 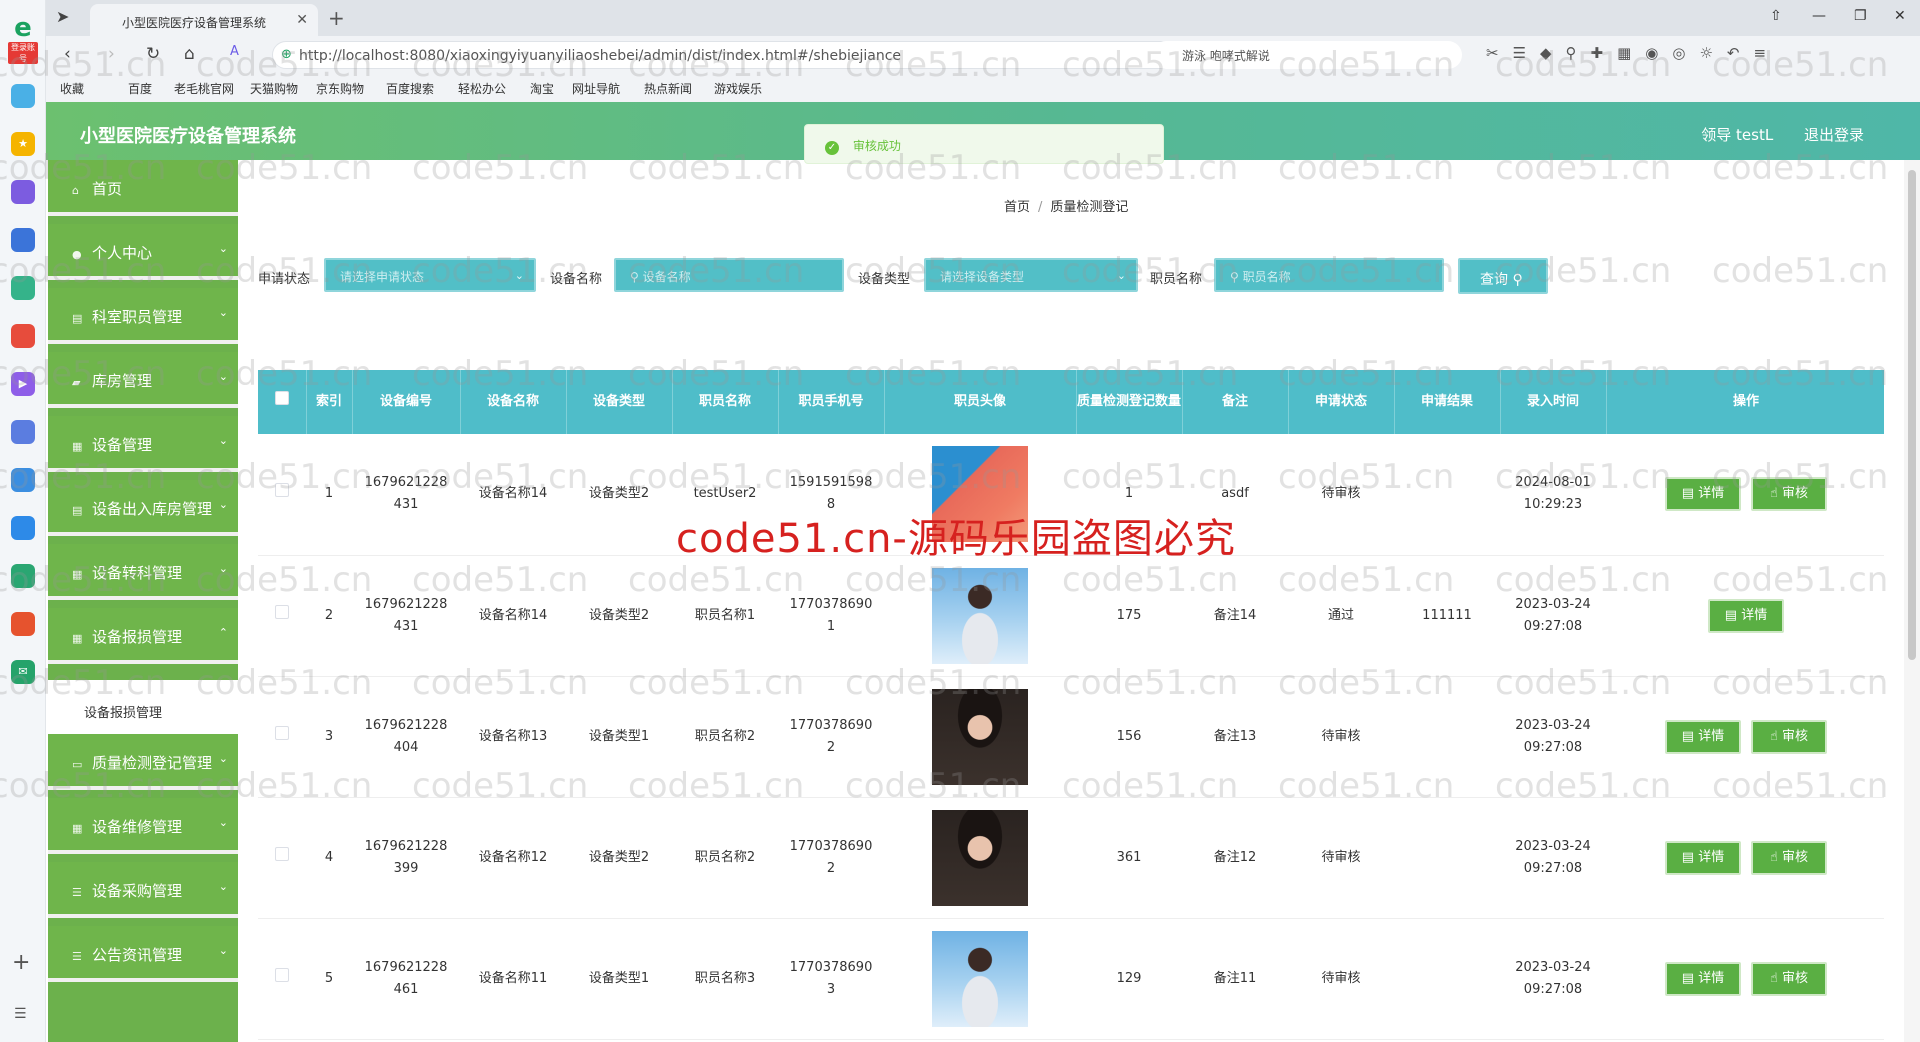 I want to click on sidebar-item-news: ☰ 公告资讯管理 ⌄, so click(x=143, y=954).